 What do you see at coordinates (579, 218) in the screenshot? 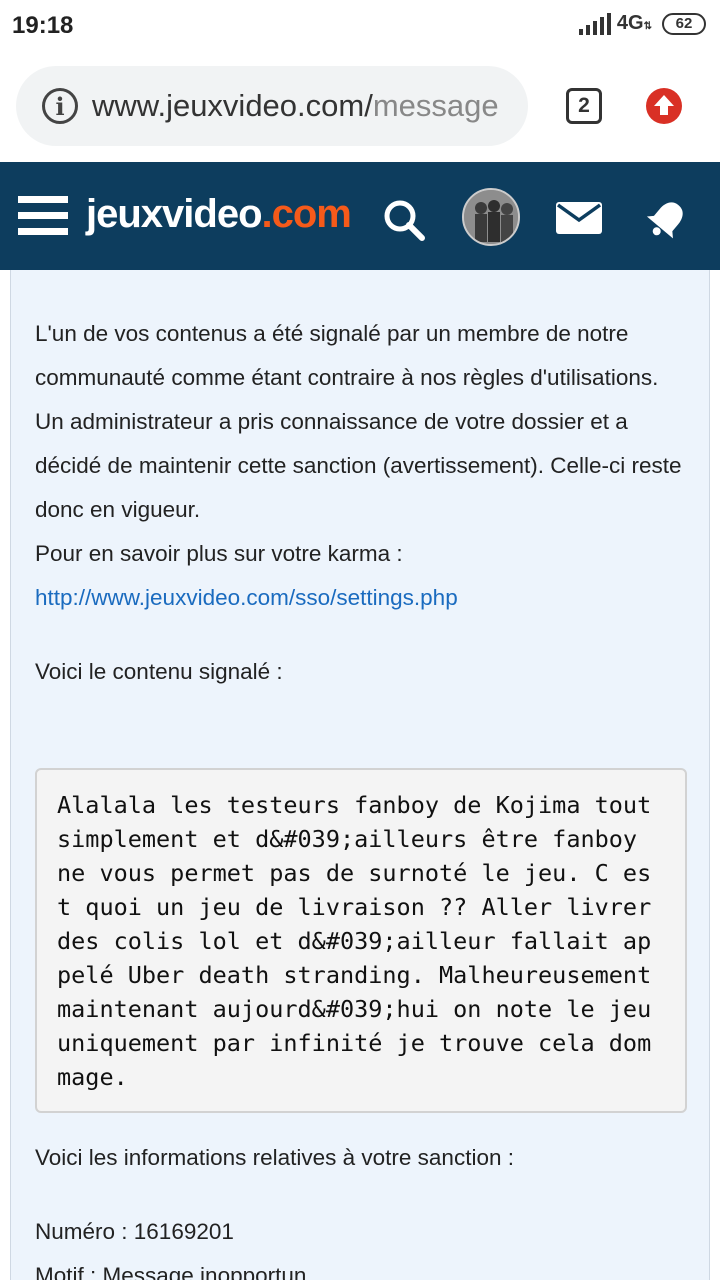
I see `mail-icon` at bounding box center [579, 218].